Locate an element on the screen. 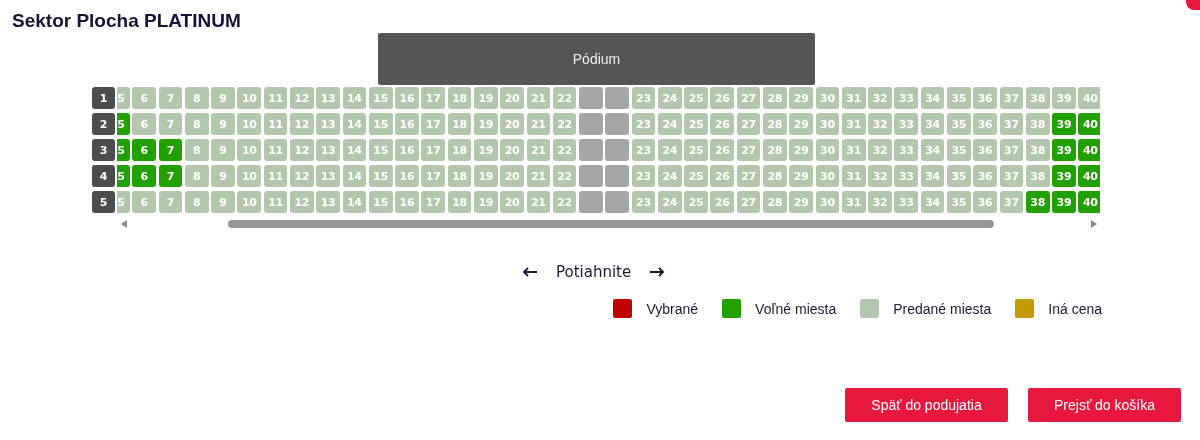  legend-label: Predané miesta is located at coordinates (942, 308).